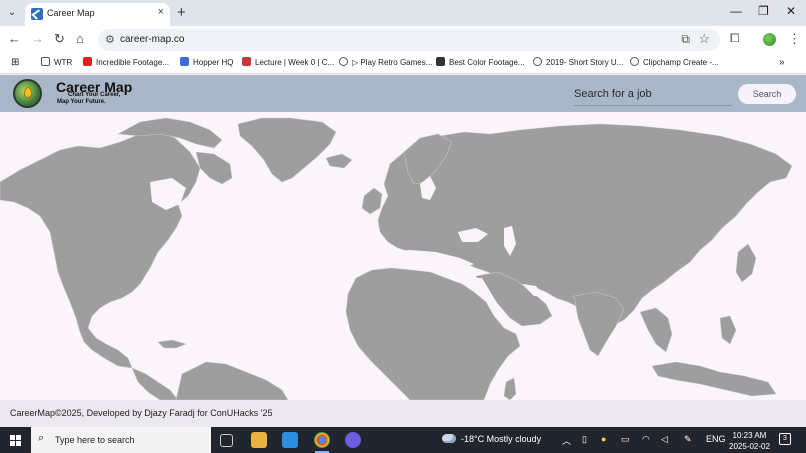 This screenshot has height=453, width=806. I want to click on region-iceland, so click(339, 161).